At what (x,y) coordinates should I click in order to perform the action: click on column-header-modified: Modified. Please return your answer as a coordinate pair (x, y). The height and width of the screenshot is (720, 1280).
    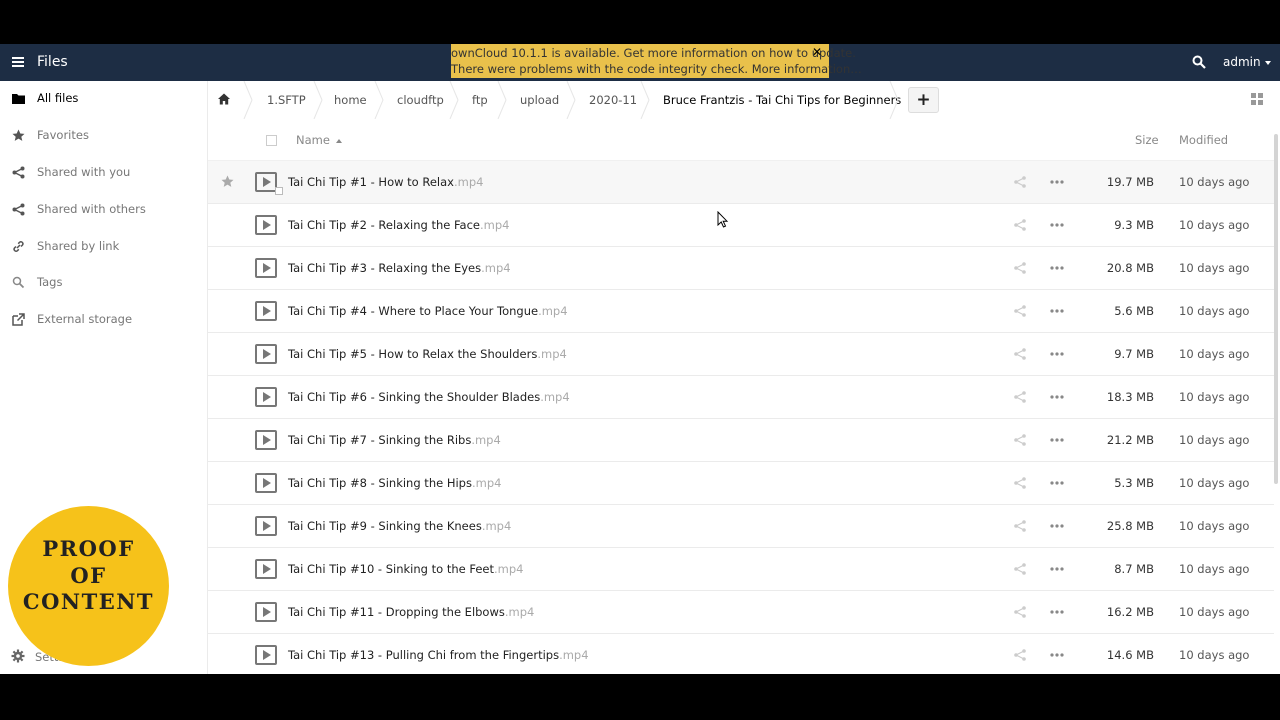
    Looking at the image, I should click on (1203, 140).